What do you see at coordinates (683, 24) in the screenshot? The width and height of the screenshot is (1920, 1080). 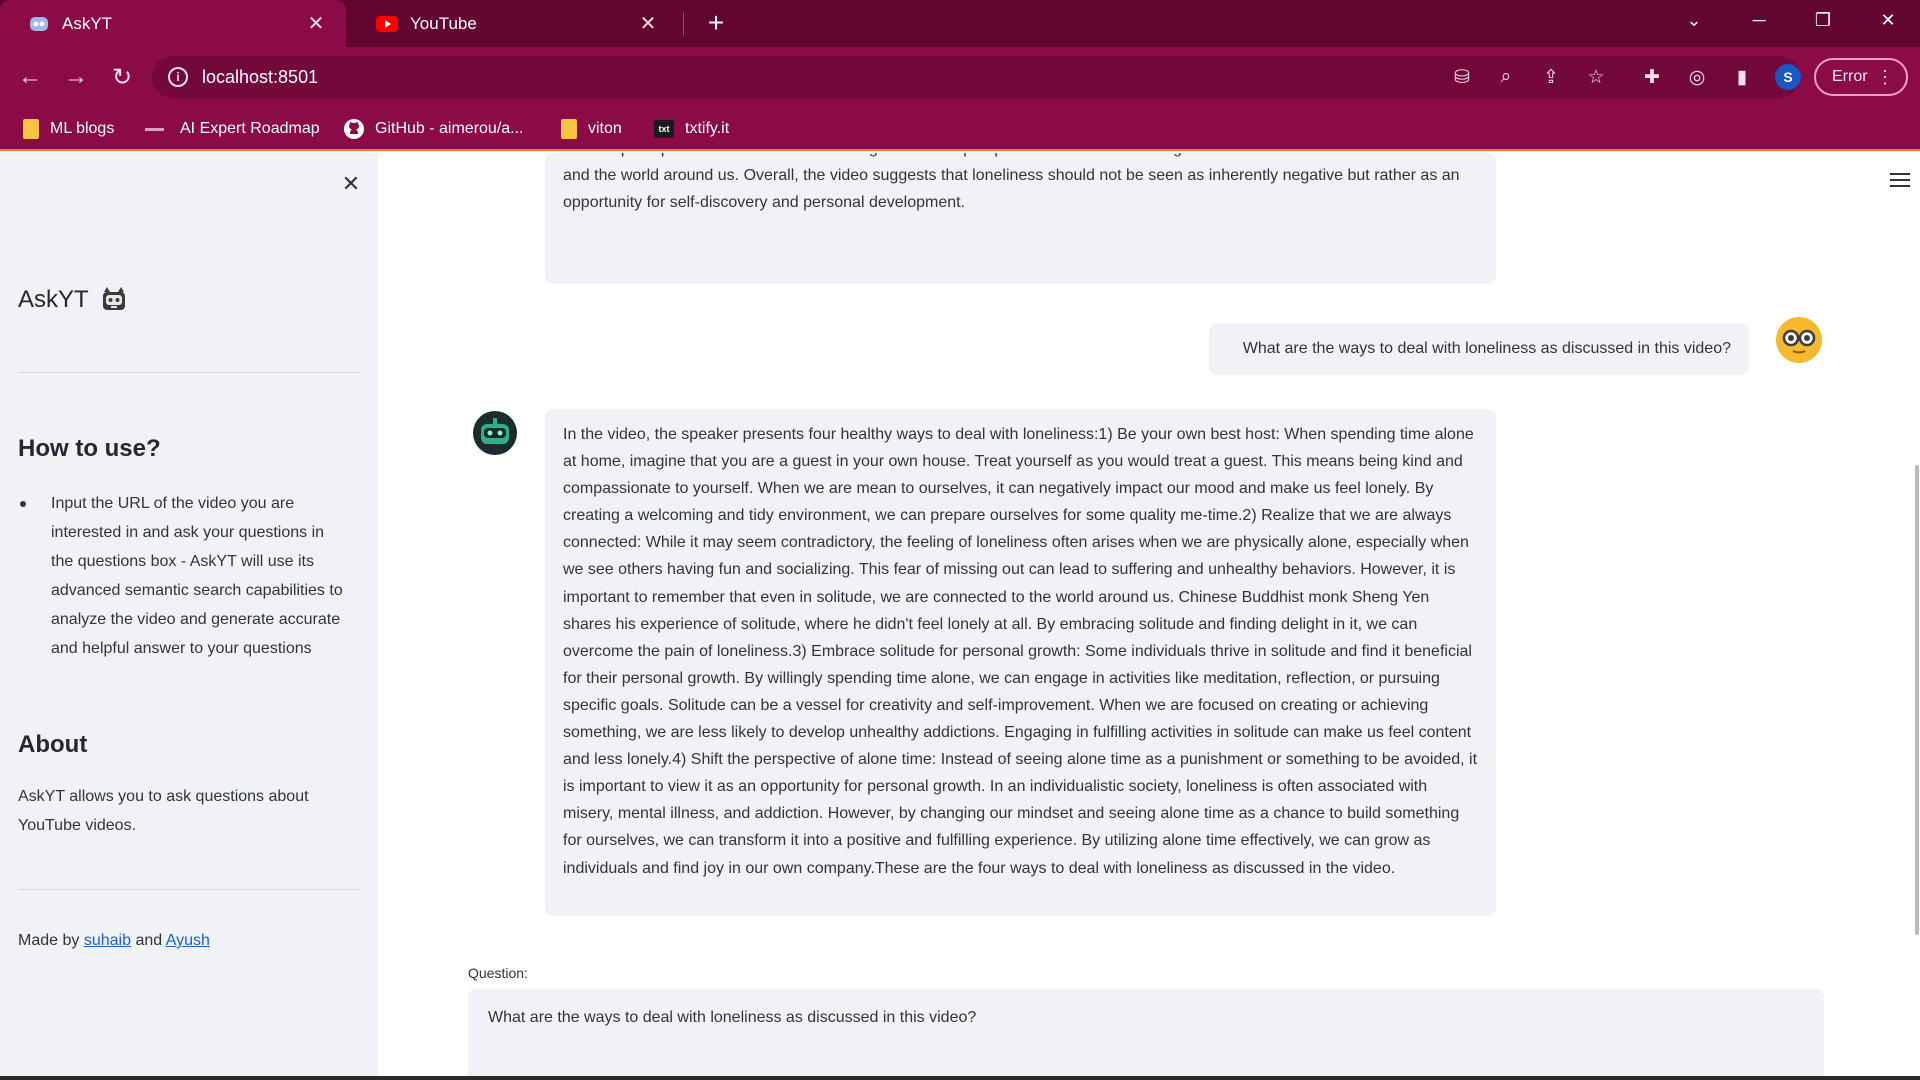 I see `tab-separator` at bounding box center [683, 24].